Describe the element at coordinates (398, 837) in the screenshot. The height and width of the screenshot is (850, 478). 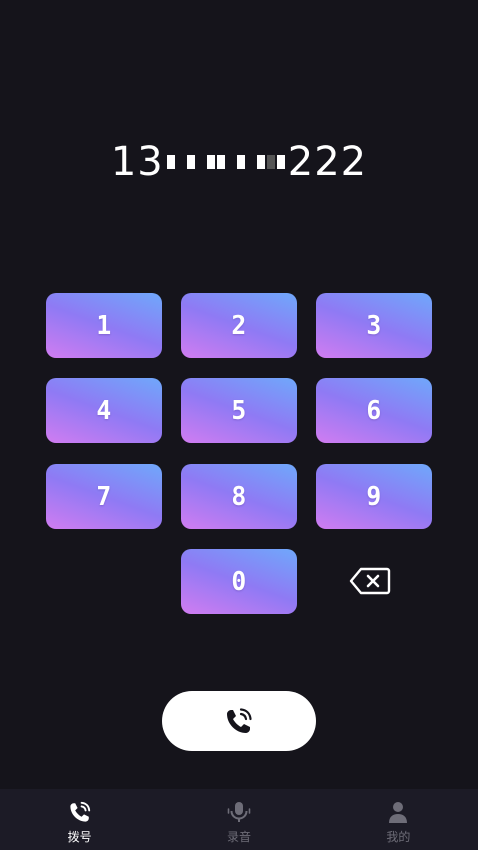
I see `tab-label: 我的` at that location.